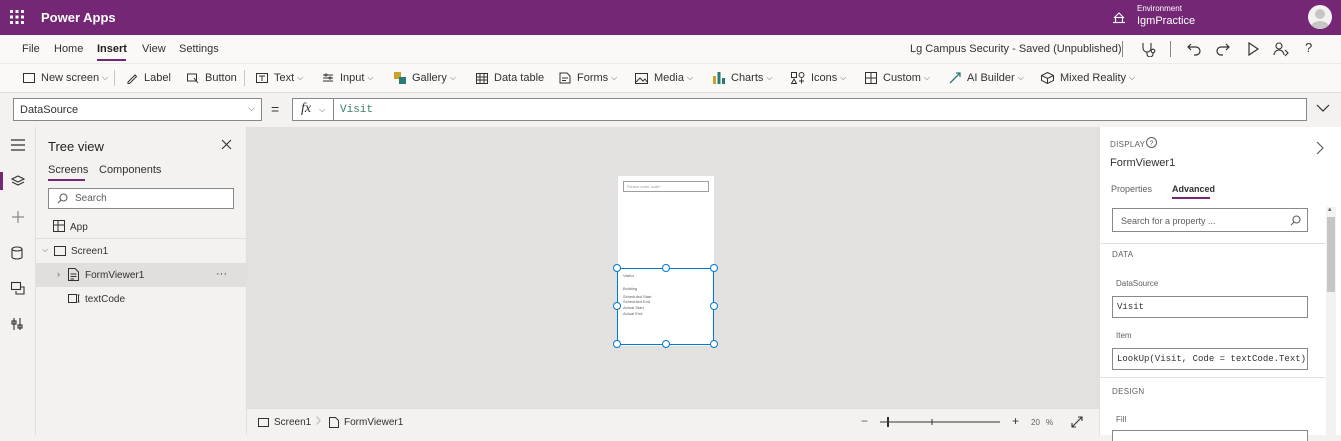 The image size is (1341, 441). What do you see at coordinates (871, 78) in the screenshot?
I see `custom-icon` at bounding box center [871, 78].